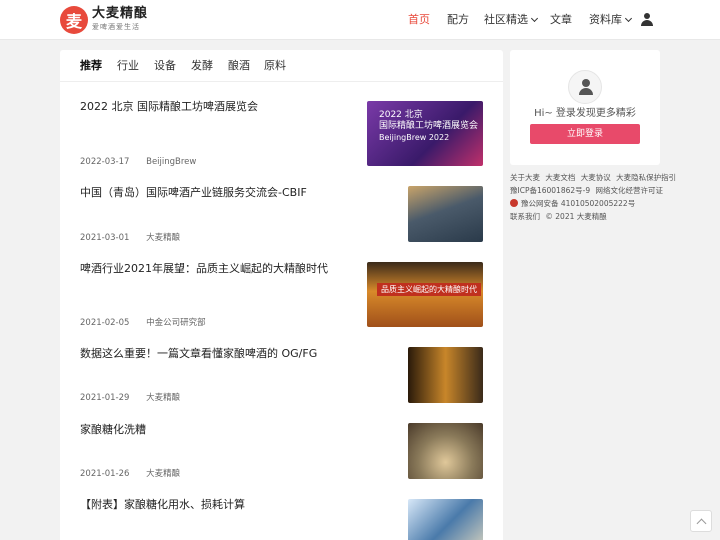  Describe the element at coordinates (596, 177) in the screenshot. I see `footer-link-agreement: 大麦协议` at that location.